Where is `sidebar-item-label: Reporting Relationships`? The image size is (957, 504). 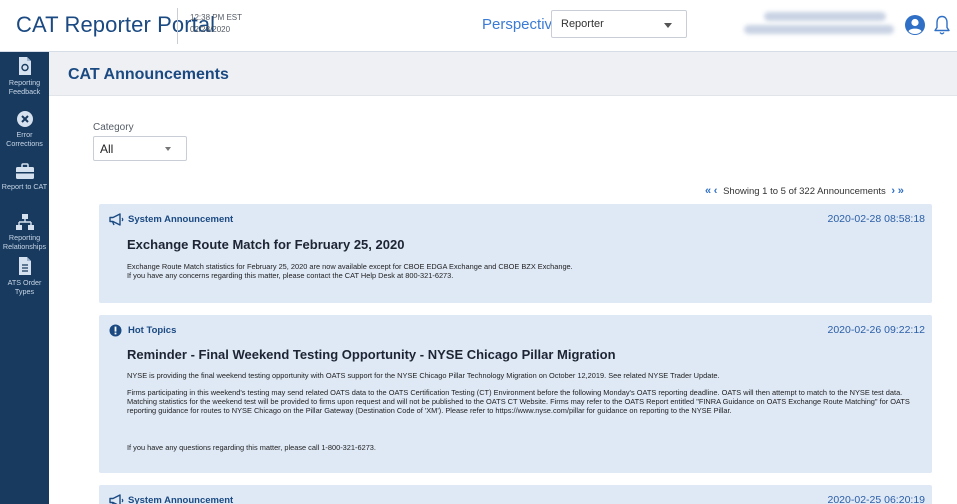
sidebar-item-label: Reporting Relationships is located at coordinates (24, 242).